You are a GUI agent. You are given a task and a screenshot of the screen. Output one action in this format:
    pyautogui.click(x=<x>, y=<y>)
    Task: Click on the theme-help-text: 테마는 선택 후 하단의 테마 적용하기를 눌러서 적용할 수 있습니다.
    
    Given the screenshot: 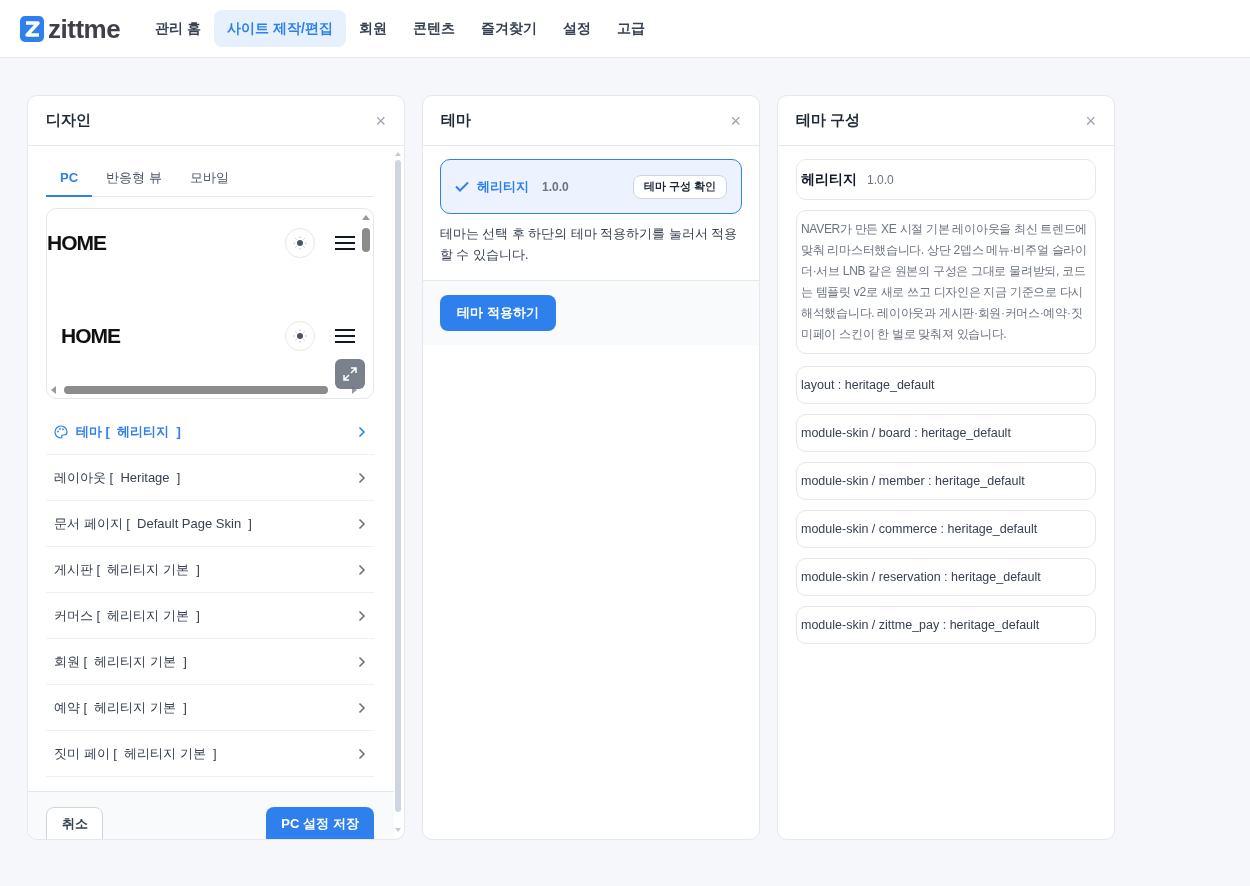 What is the action you would take?
    pyautogui.click(x=589, y=245)
    